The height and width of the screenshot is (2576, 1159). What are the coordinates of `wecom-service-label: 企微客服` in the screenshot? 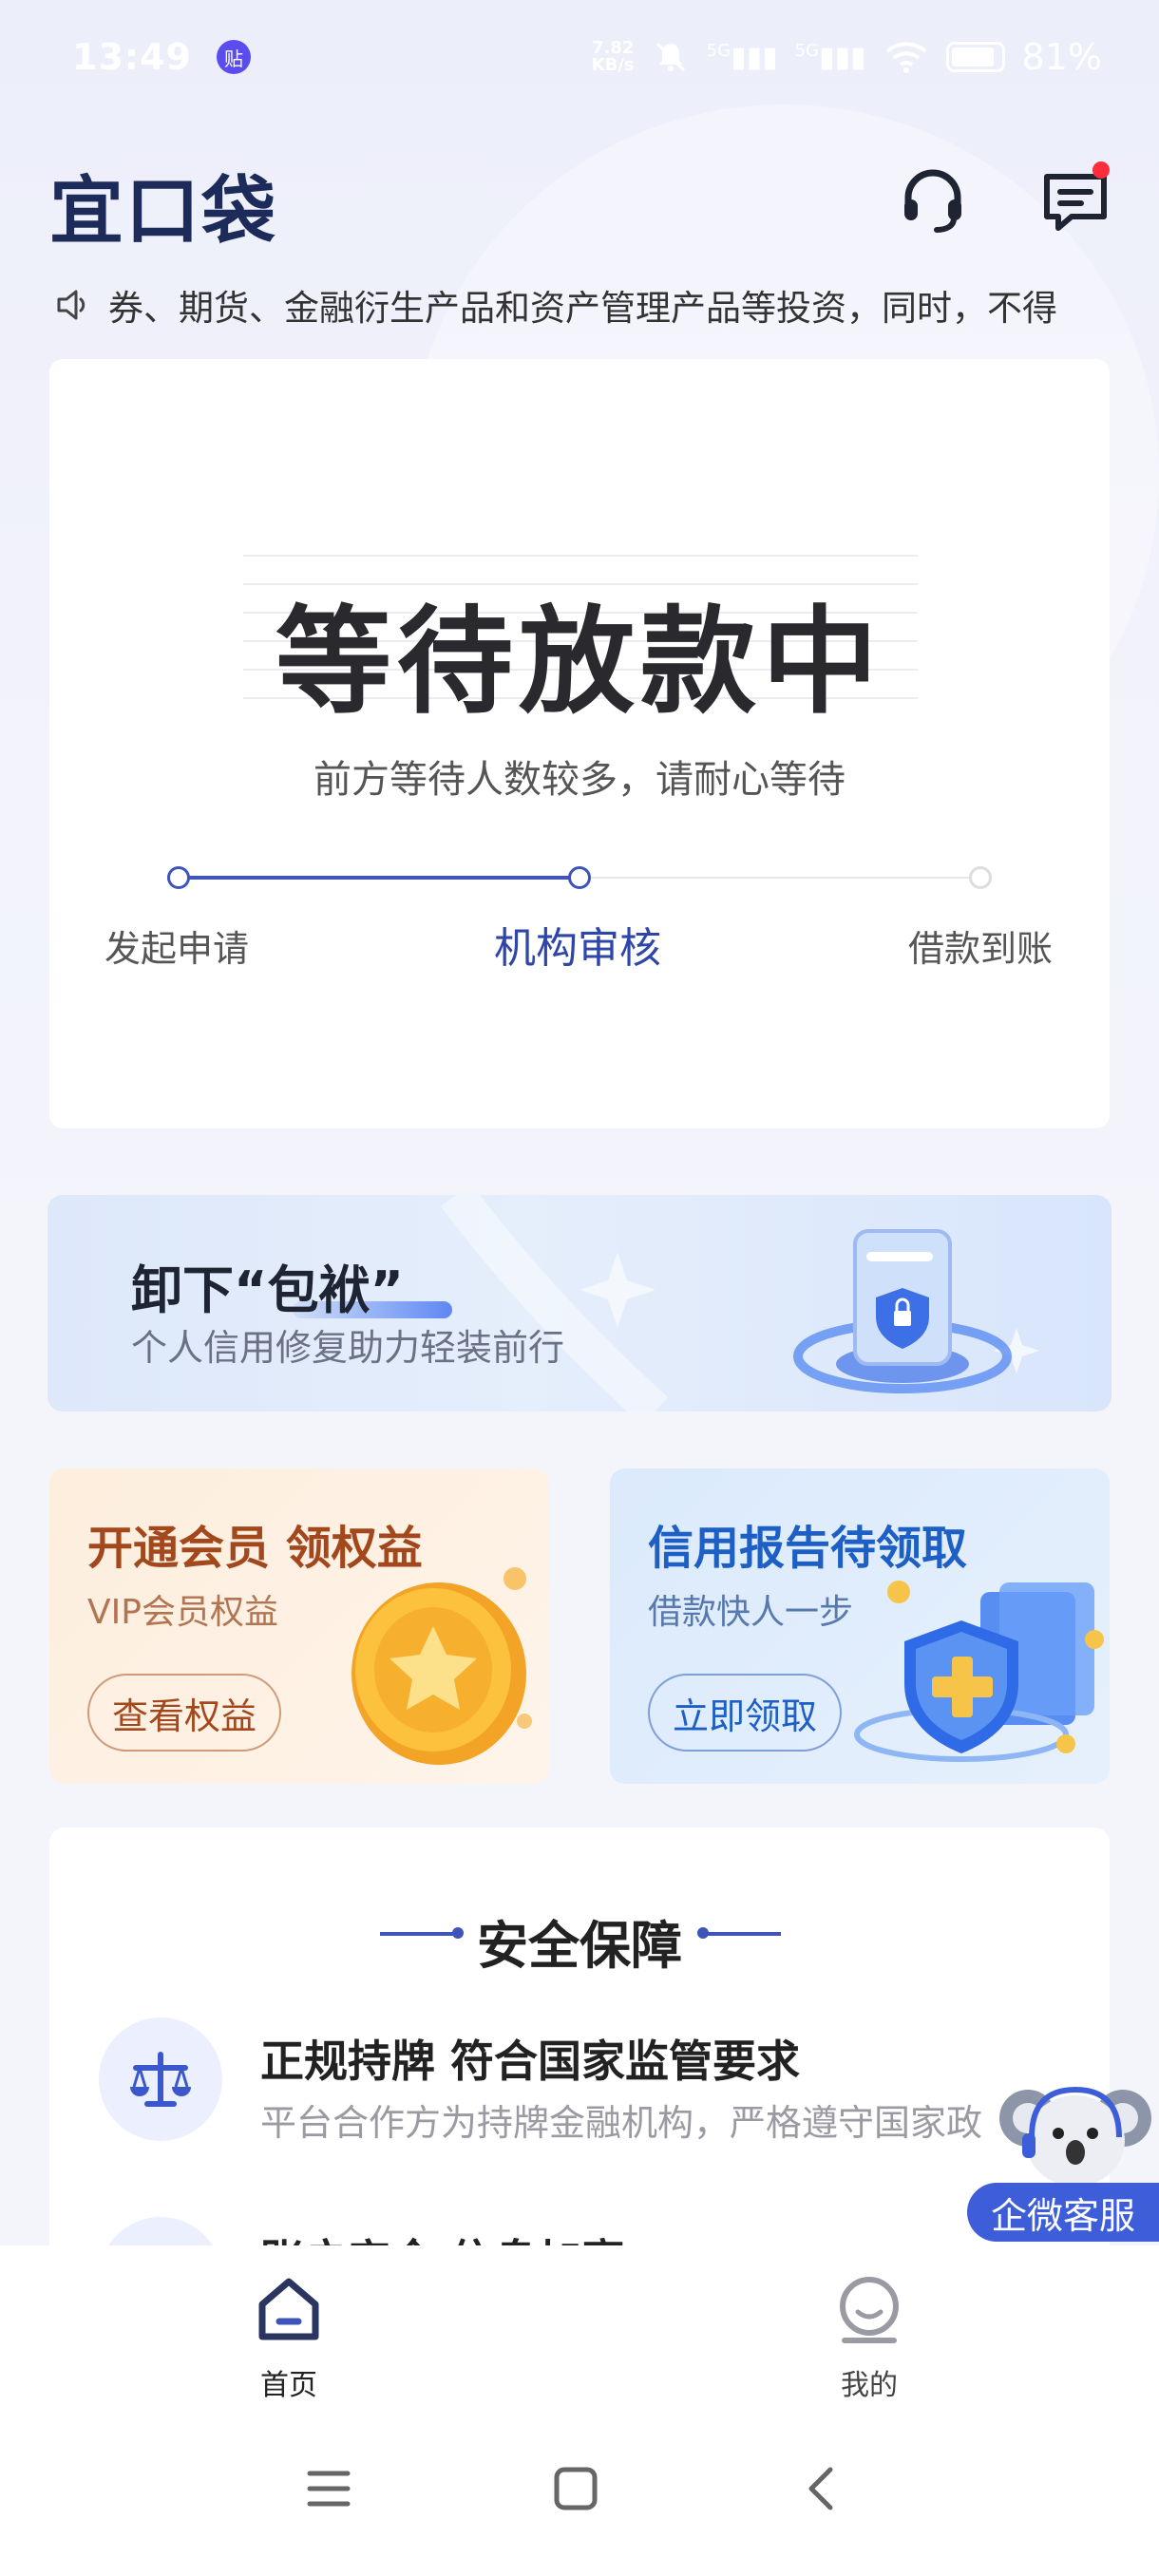 It's located at (1063, 2212).